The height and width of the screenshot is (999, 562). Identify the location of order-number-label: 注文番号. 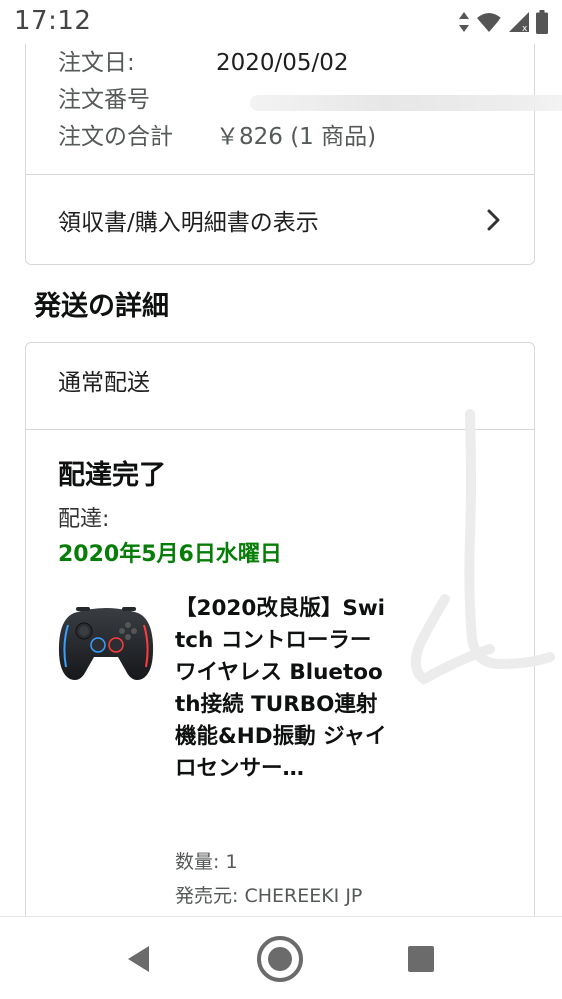
(104, 100).